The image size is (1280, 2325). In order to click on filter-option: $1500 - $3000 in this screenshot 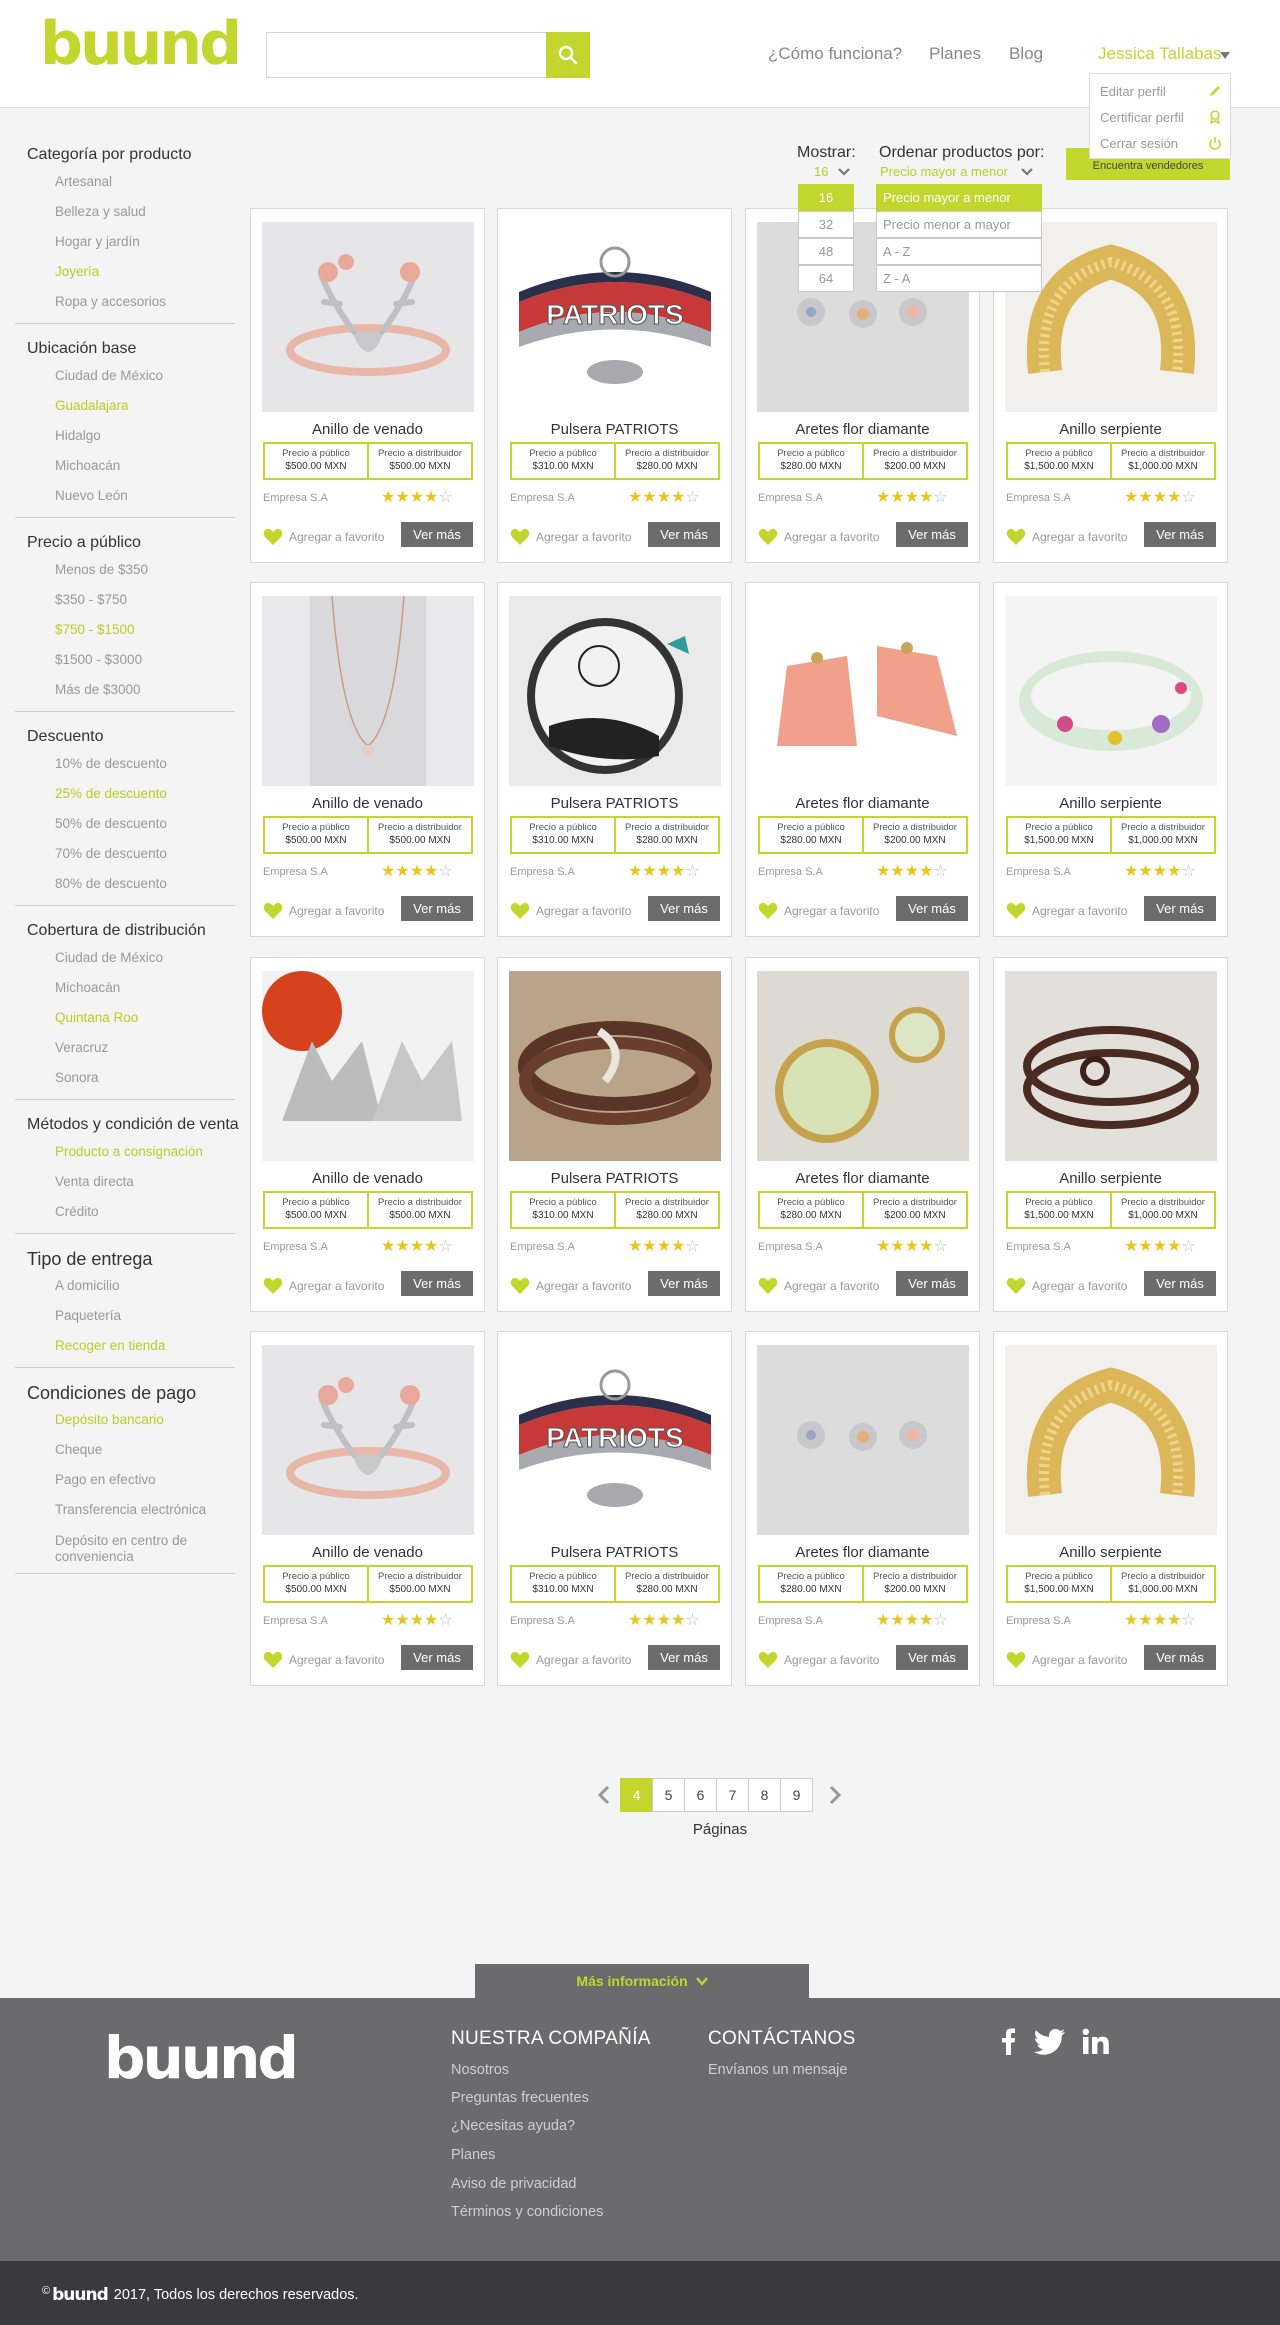, I will do `click(125, 660)`.